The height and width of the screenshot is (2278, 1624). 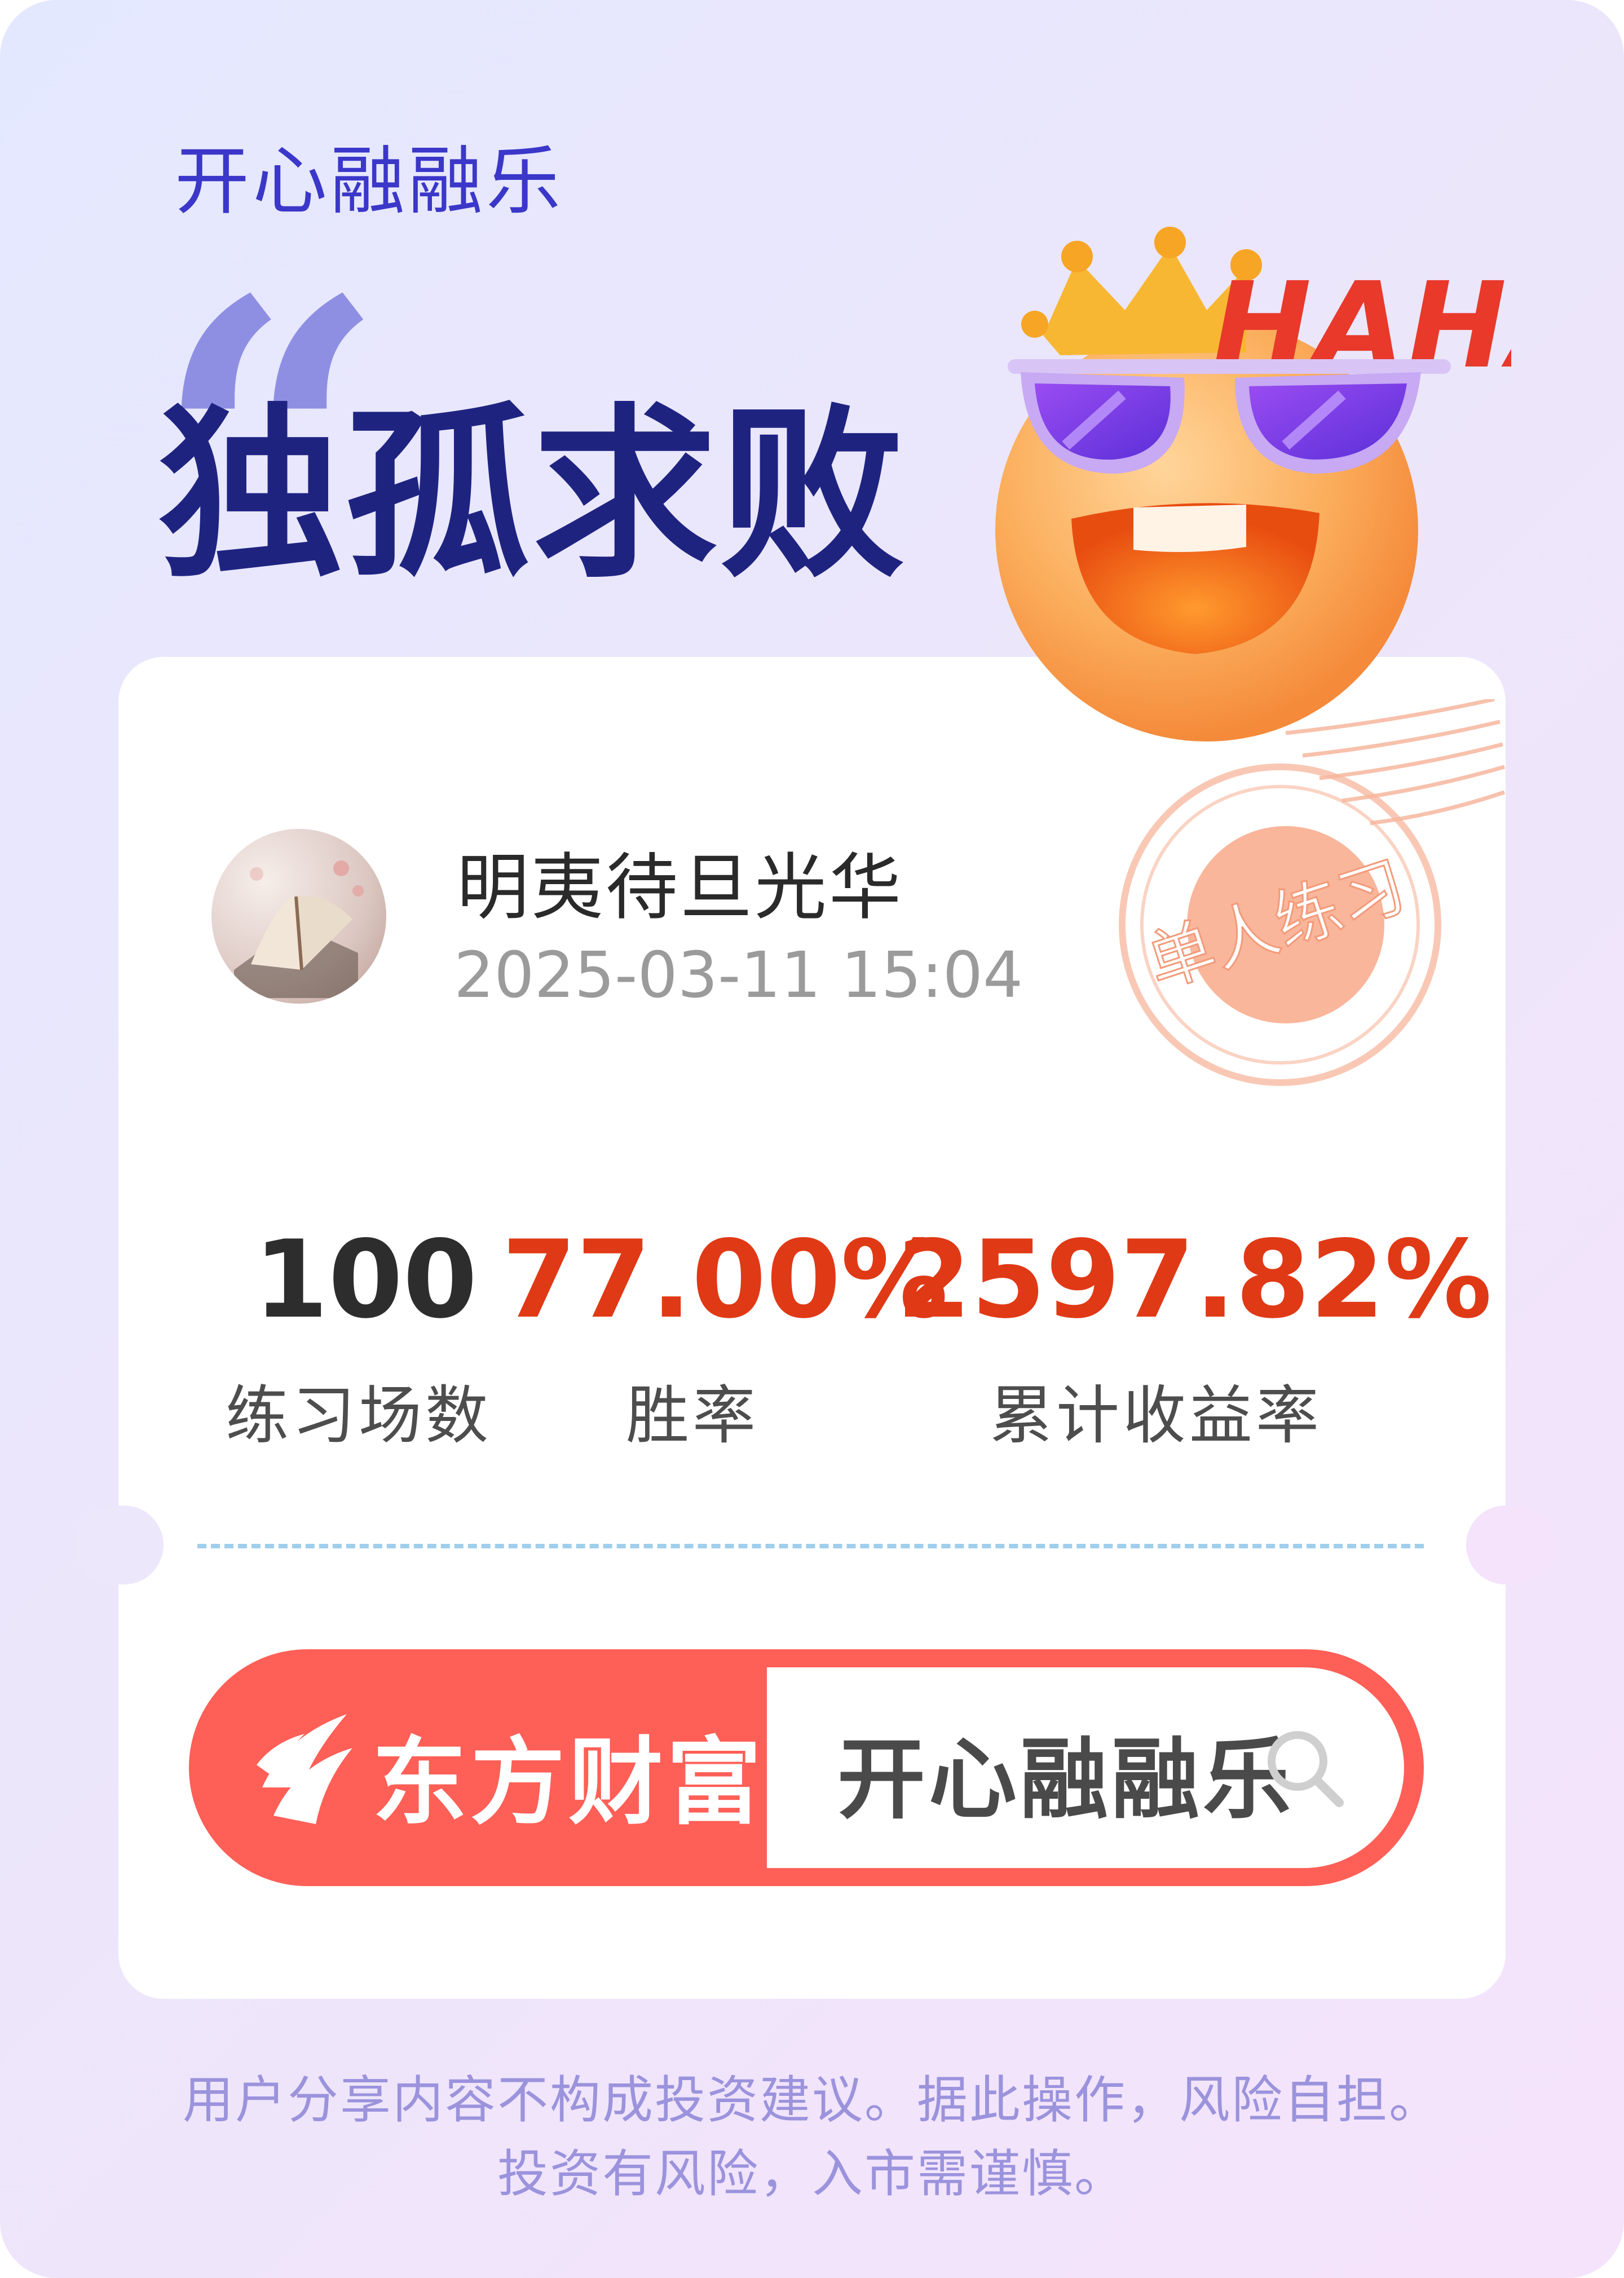 What do you see at coordinates (304, 1769) in the screenshot?
I see `eastmoney-logo-icon` at bounding box center [304, 1769].